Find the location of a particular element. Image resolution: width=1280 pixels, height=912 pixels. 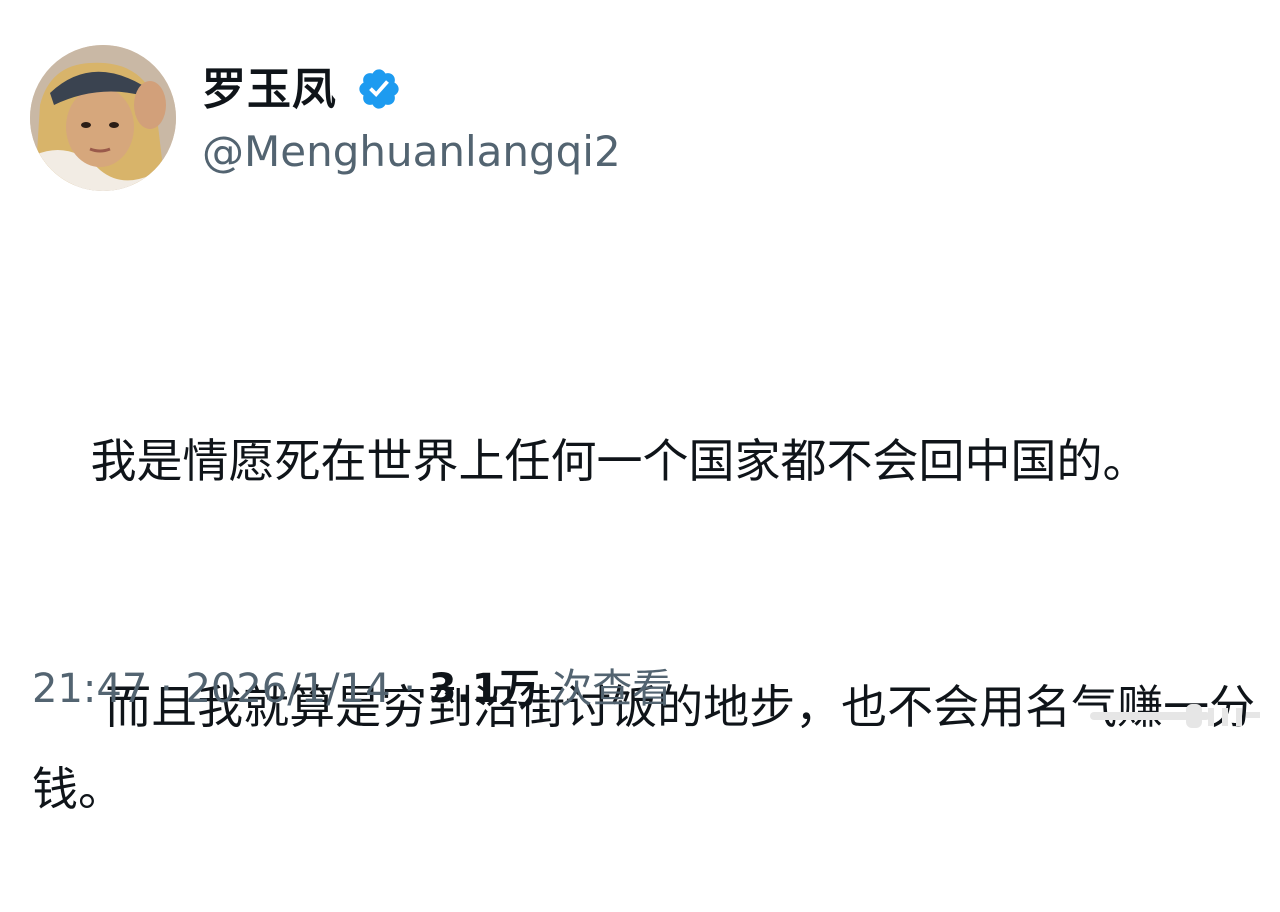

tweet-meta: 21:47 · 2026/1/14 · 3.1万 次查看 is located at coordinates (352, 689).